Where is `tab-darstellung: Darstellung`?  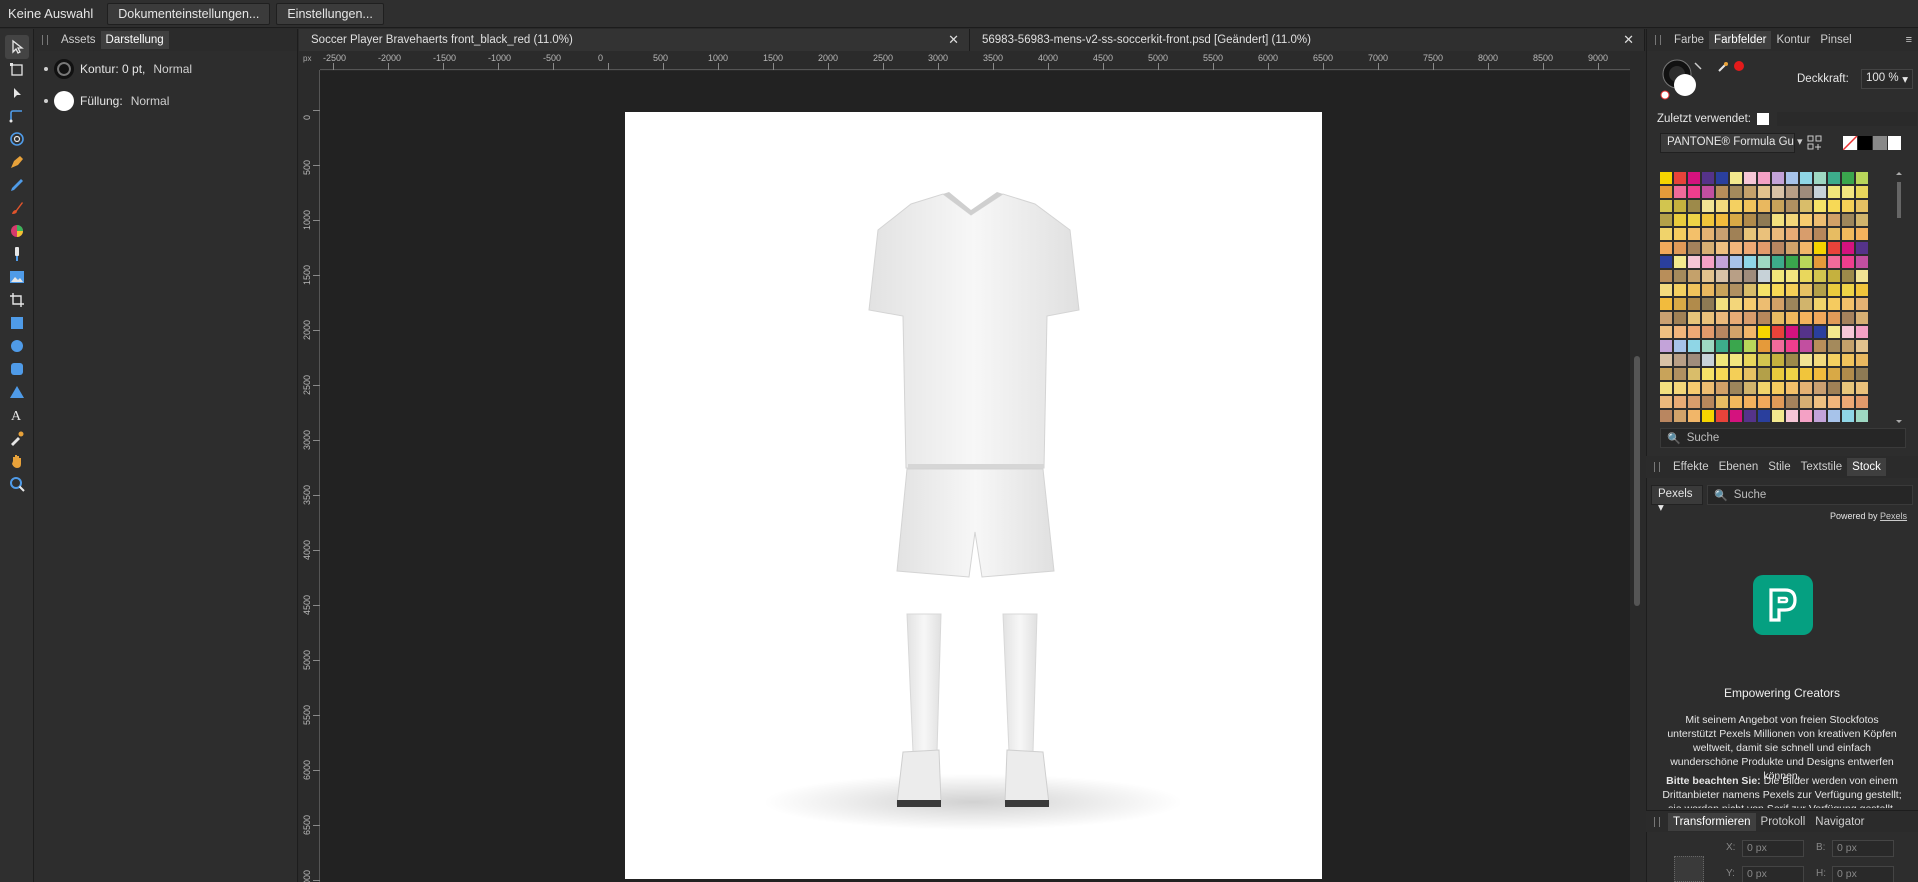
tab-darstellung: Darstellung is located at coordinates (134, 40).